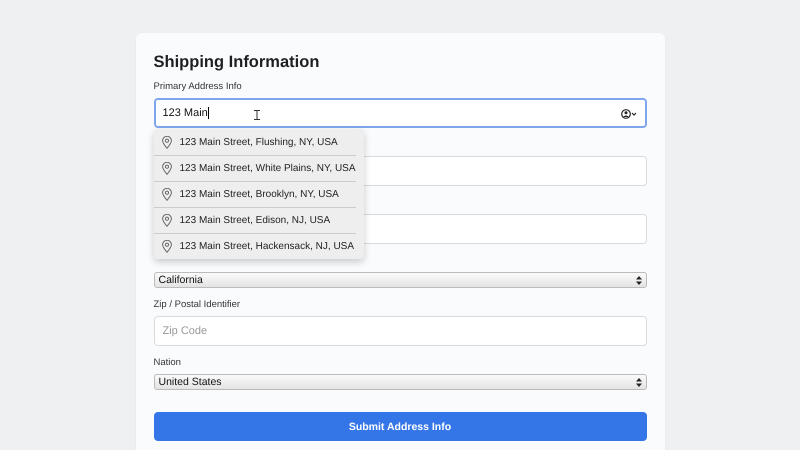  Describe the element at coordinates (190, 382) in the screenshot. I see `select-value: United States` at that location.